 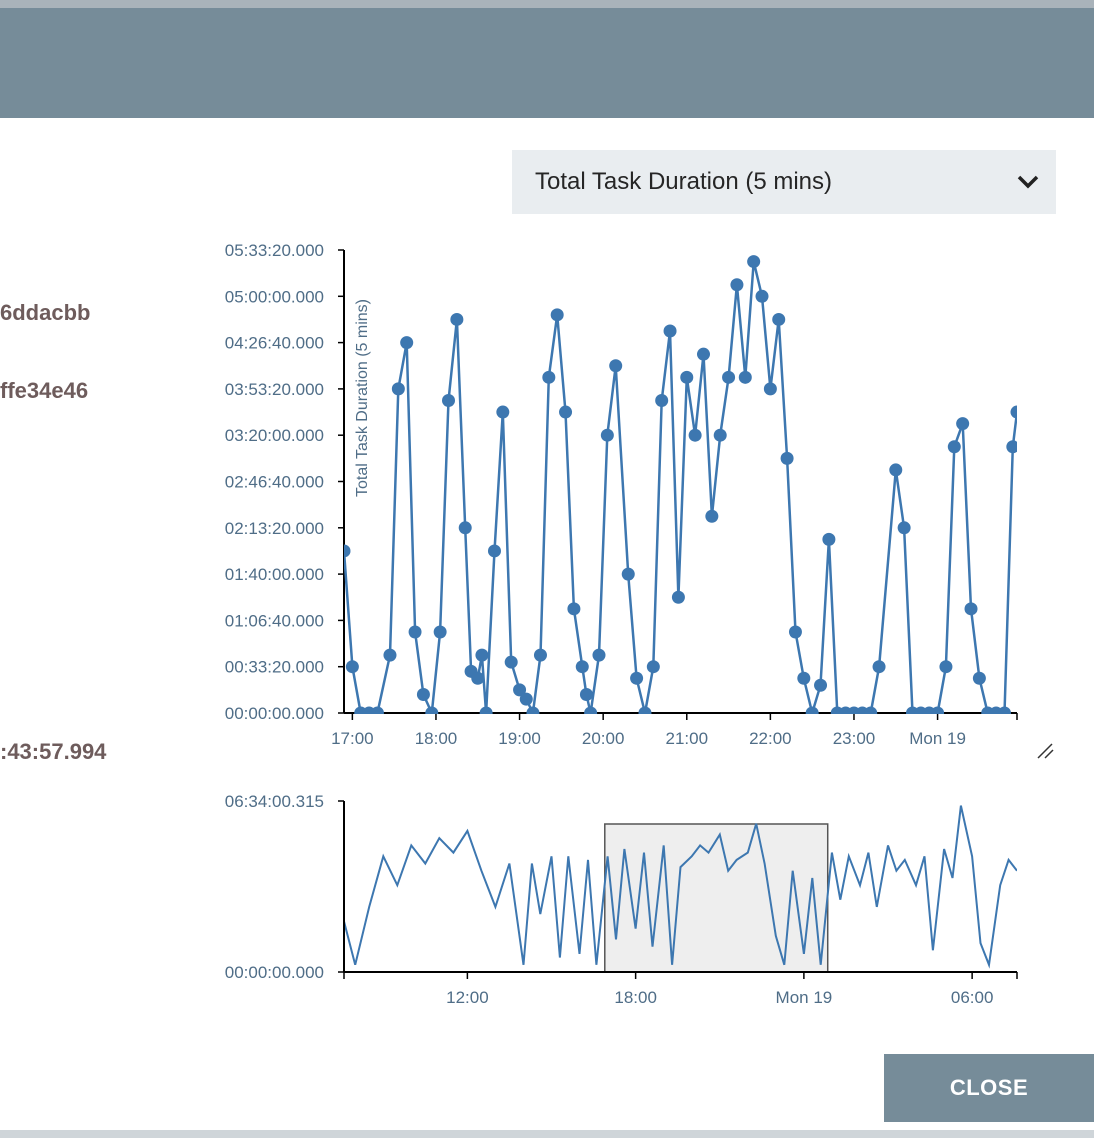 What do you see at coordinates (770, 738) in the screenshot?
I see `x-tick-label: 22:00` at bounding box center [770, 738].